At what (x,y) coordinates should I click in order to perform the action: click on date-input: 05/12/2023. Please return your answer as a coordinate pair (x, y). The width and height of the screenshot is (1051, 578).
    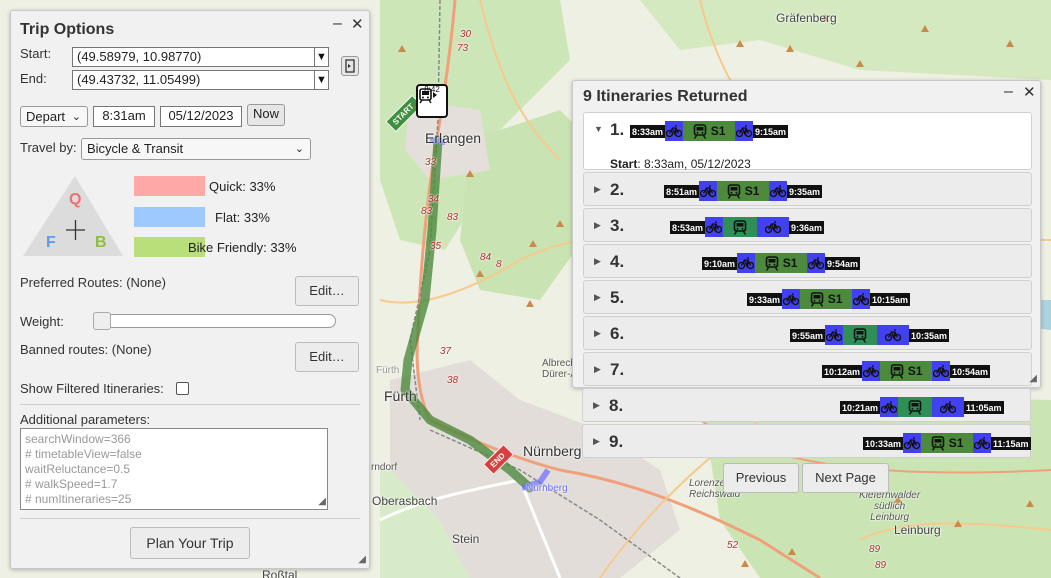
    Looking at the image, I should click on (201, 116).